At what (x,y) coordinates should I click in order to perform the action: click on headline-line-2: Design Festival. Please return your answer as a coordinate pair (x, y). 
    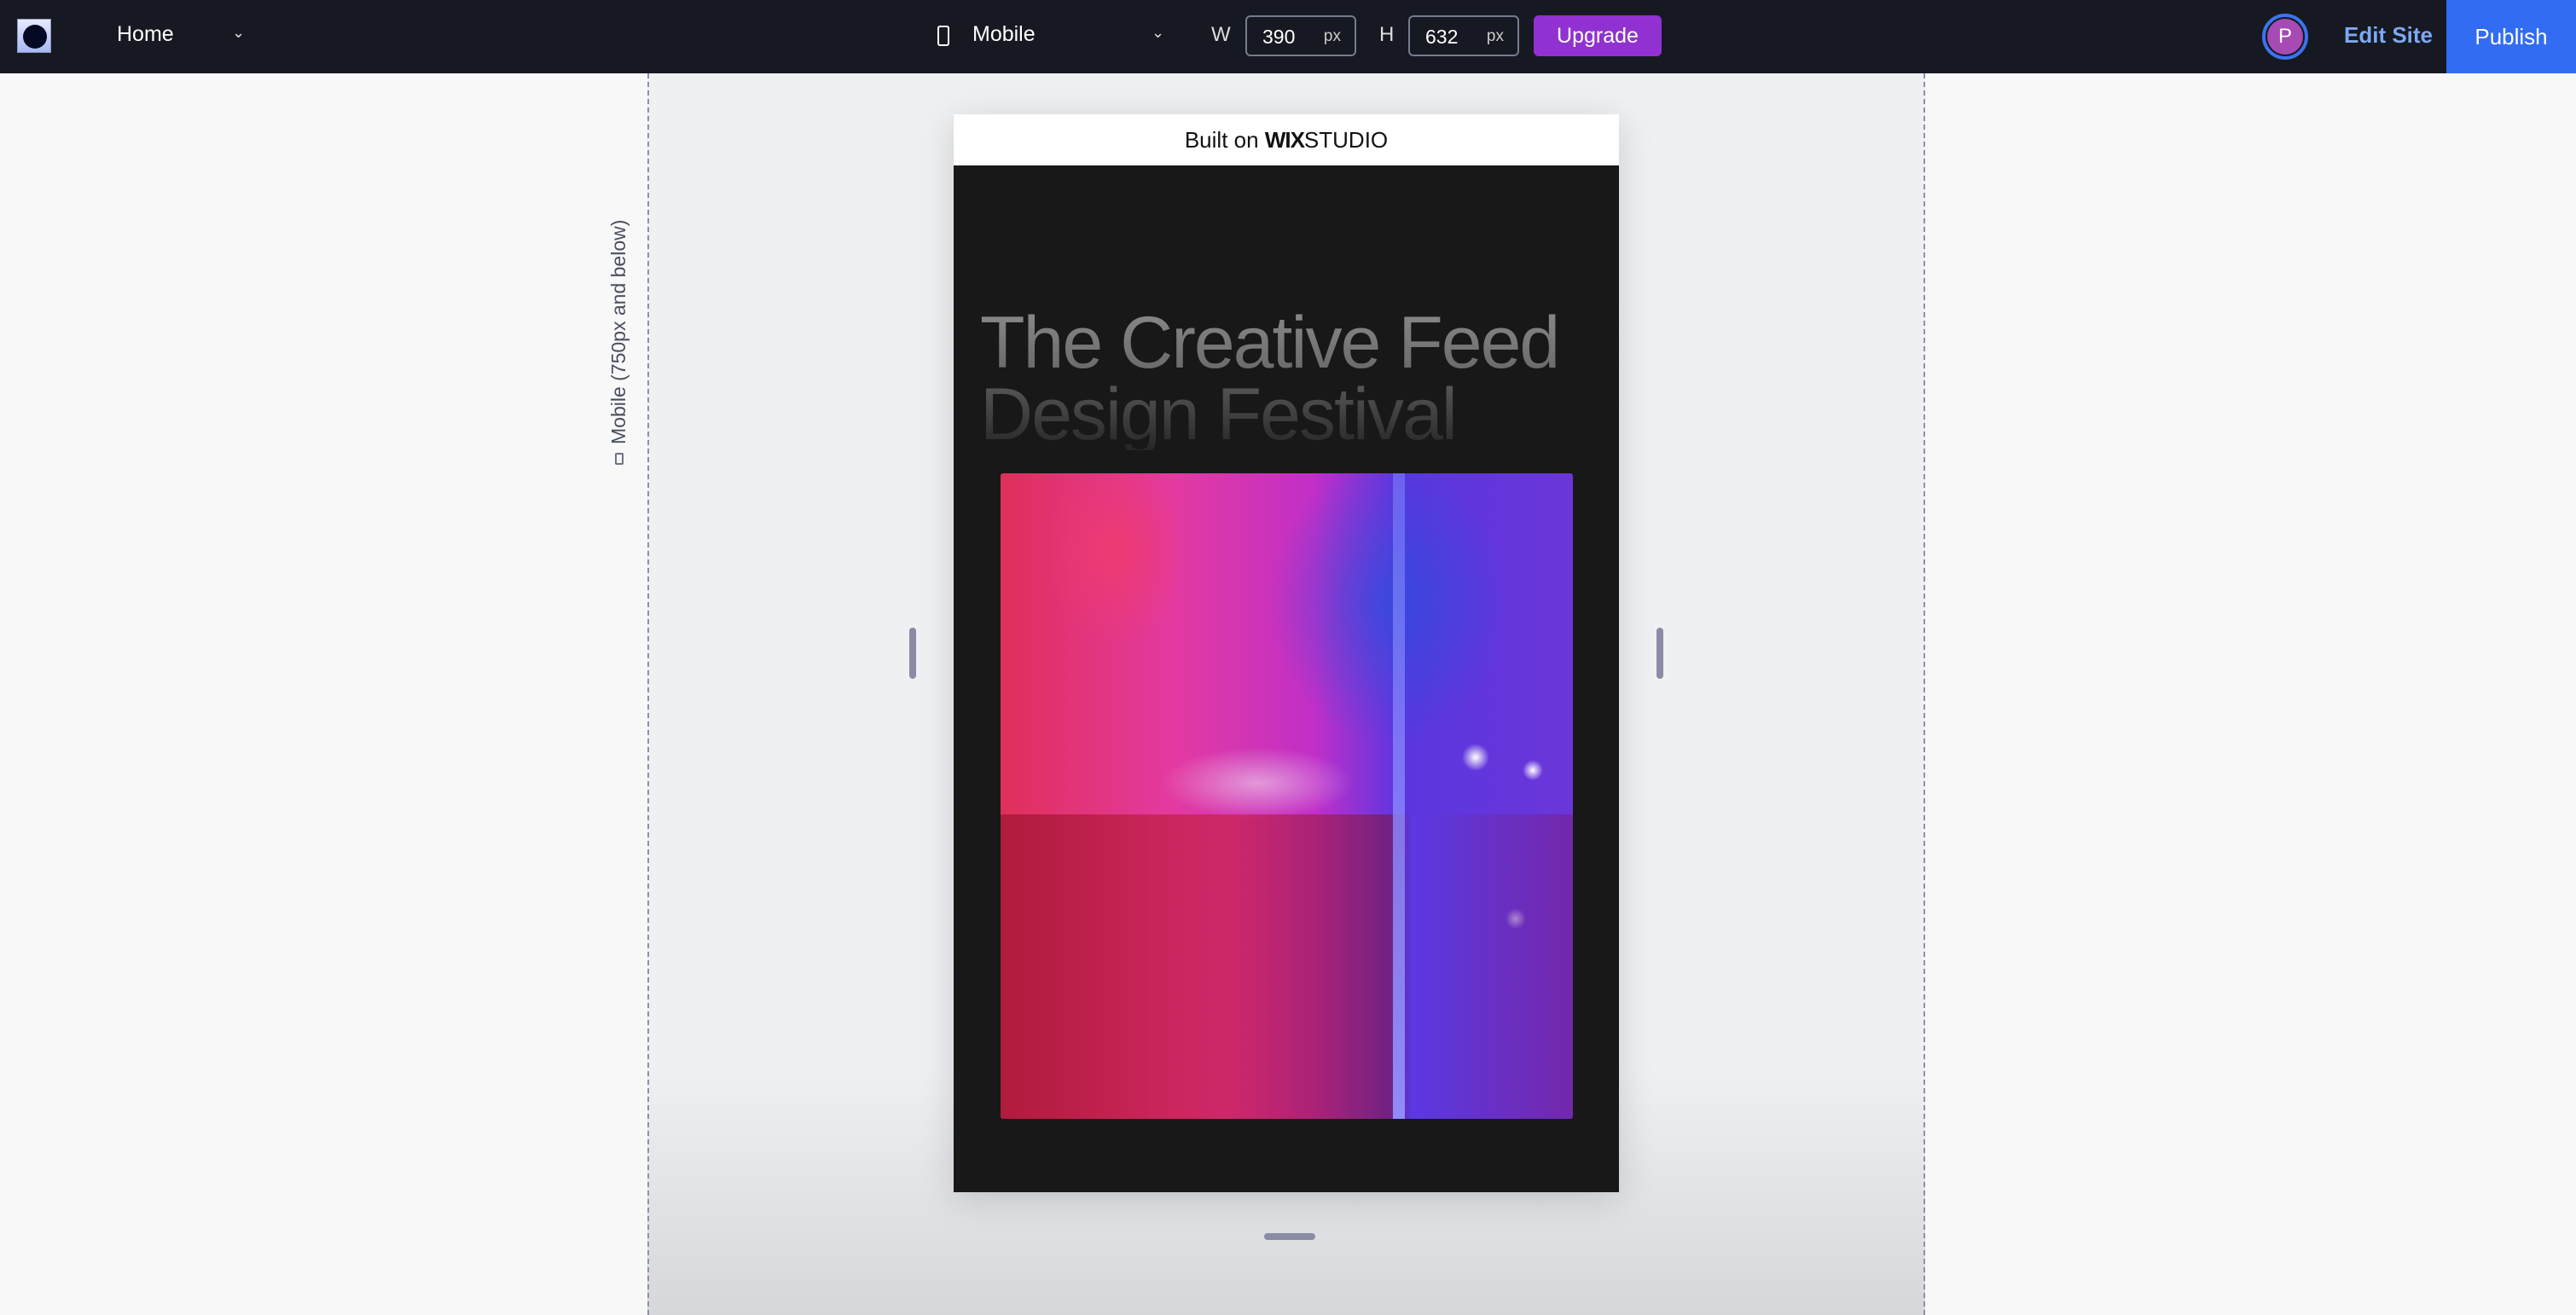
    Looking at the image, I should click on (1269, 414).